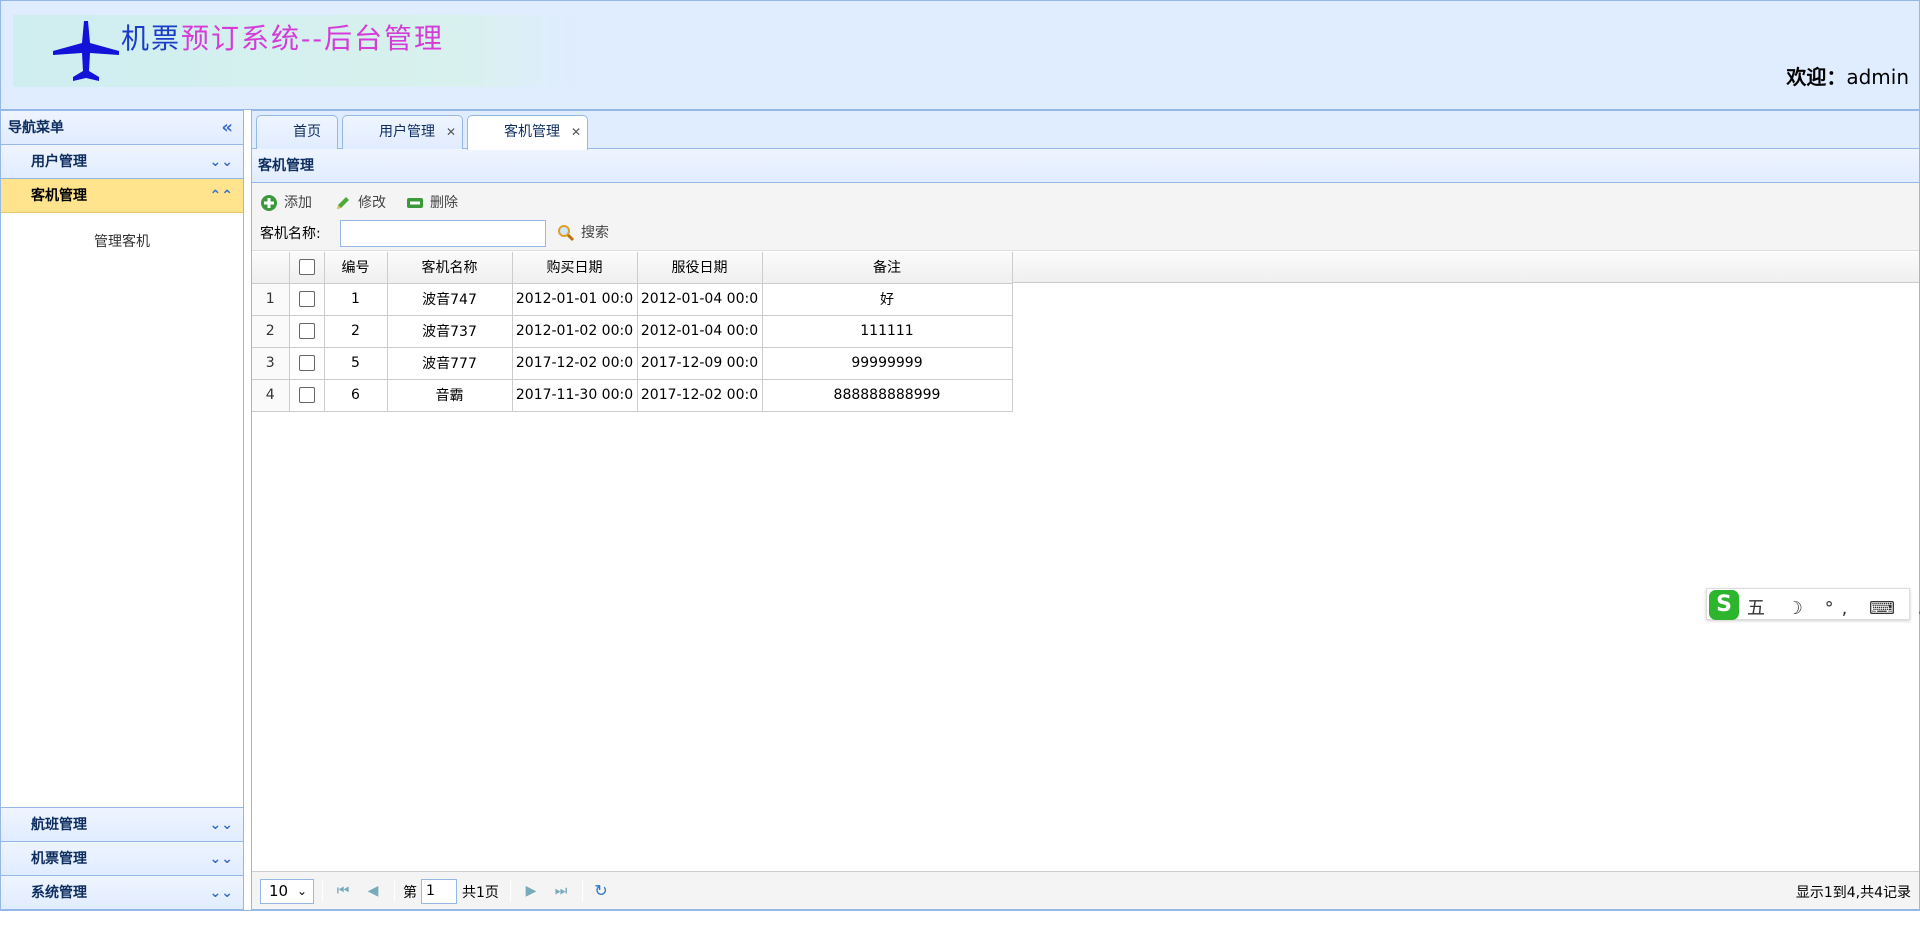 This screenshot has width=1920, height=942. Describe the element at coordinates (575, 268) in the screenshot. I see `col-header-buy-date: 购买日期` at that location.